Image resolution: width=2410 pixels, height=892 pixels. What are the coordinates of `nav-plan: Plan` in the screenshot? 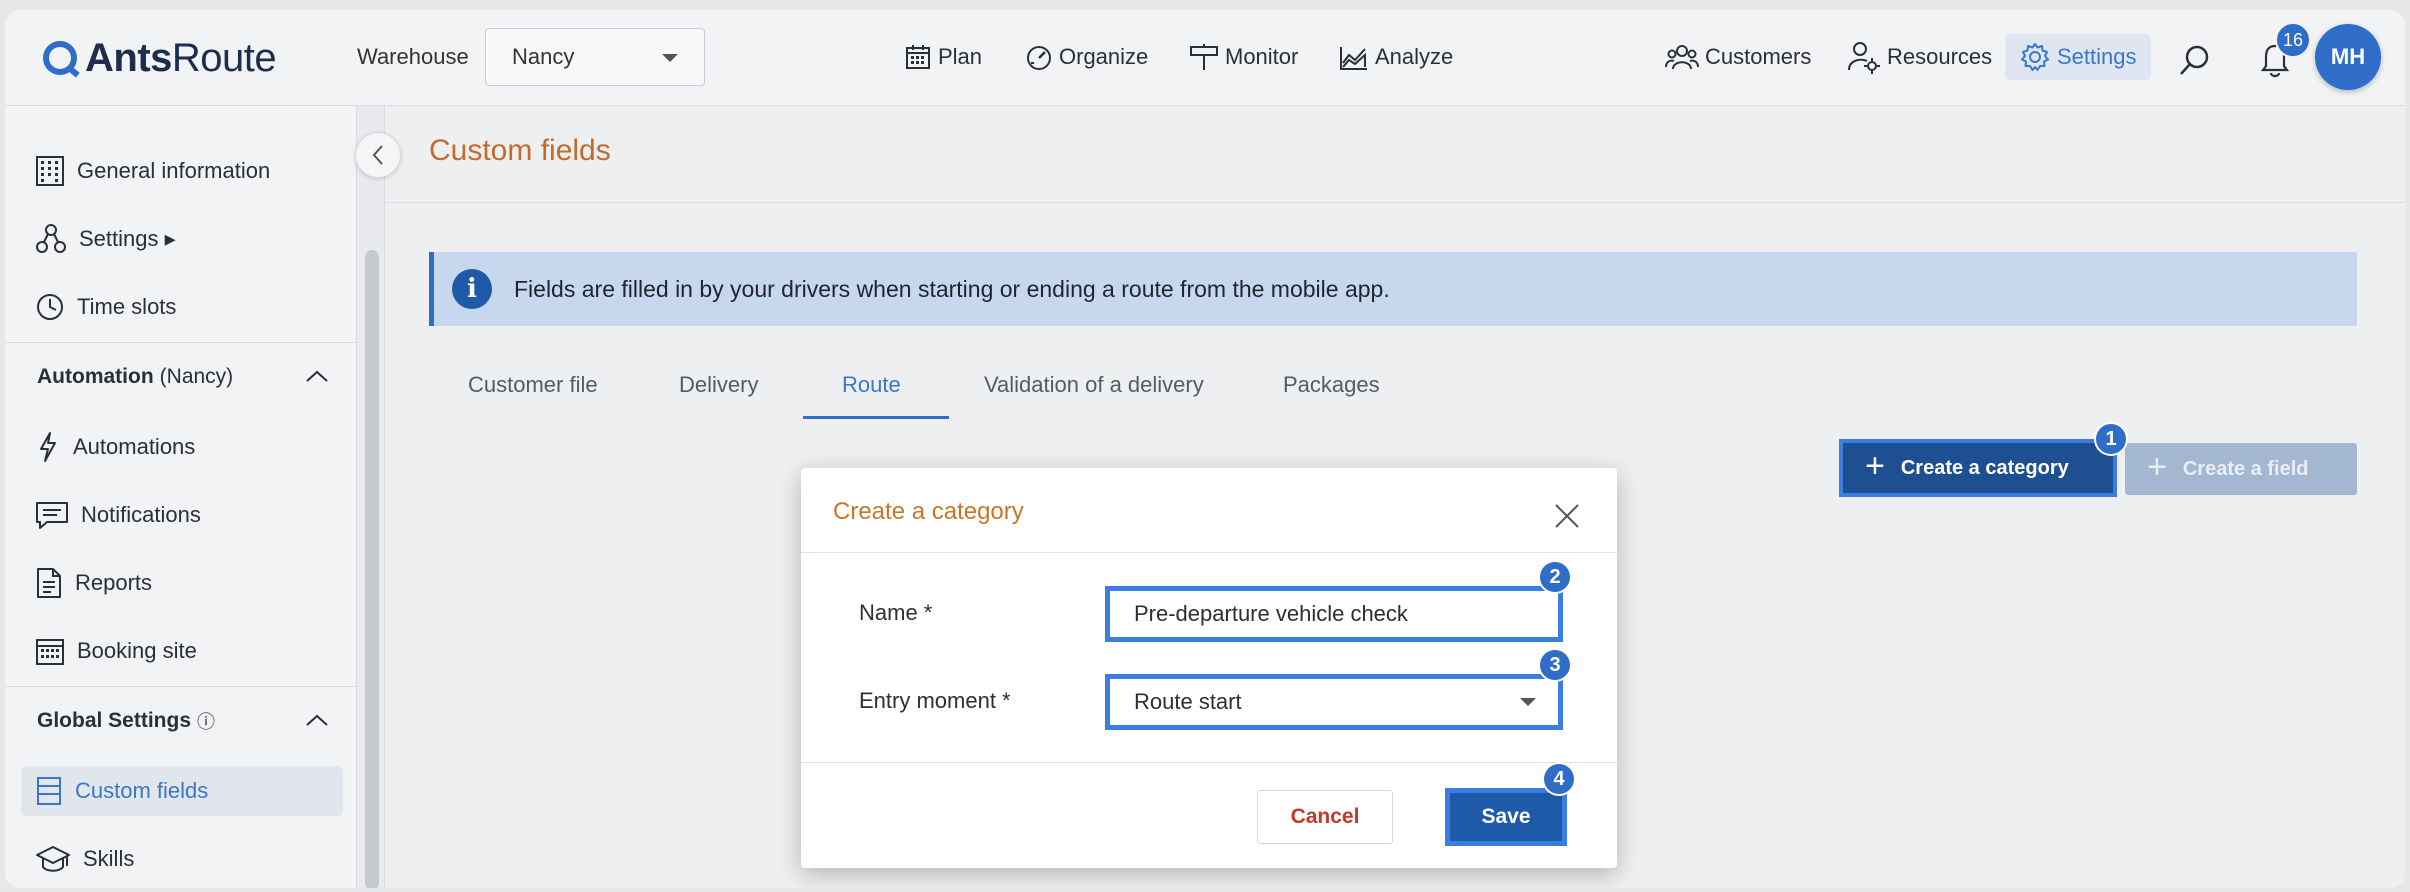 It's located at (943, 57).